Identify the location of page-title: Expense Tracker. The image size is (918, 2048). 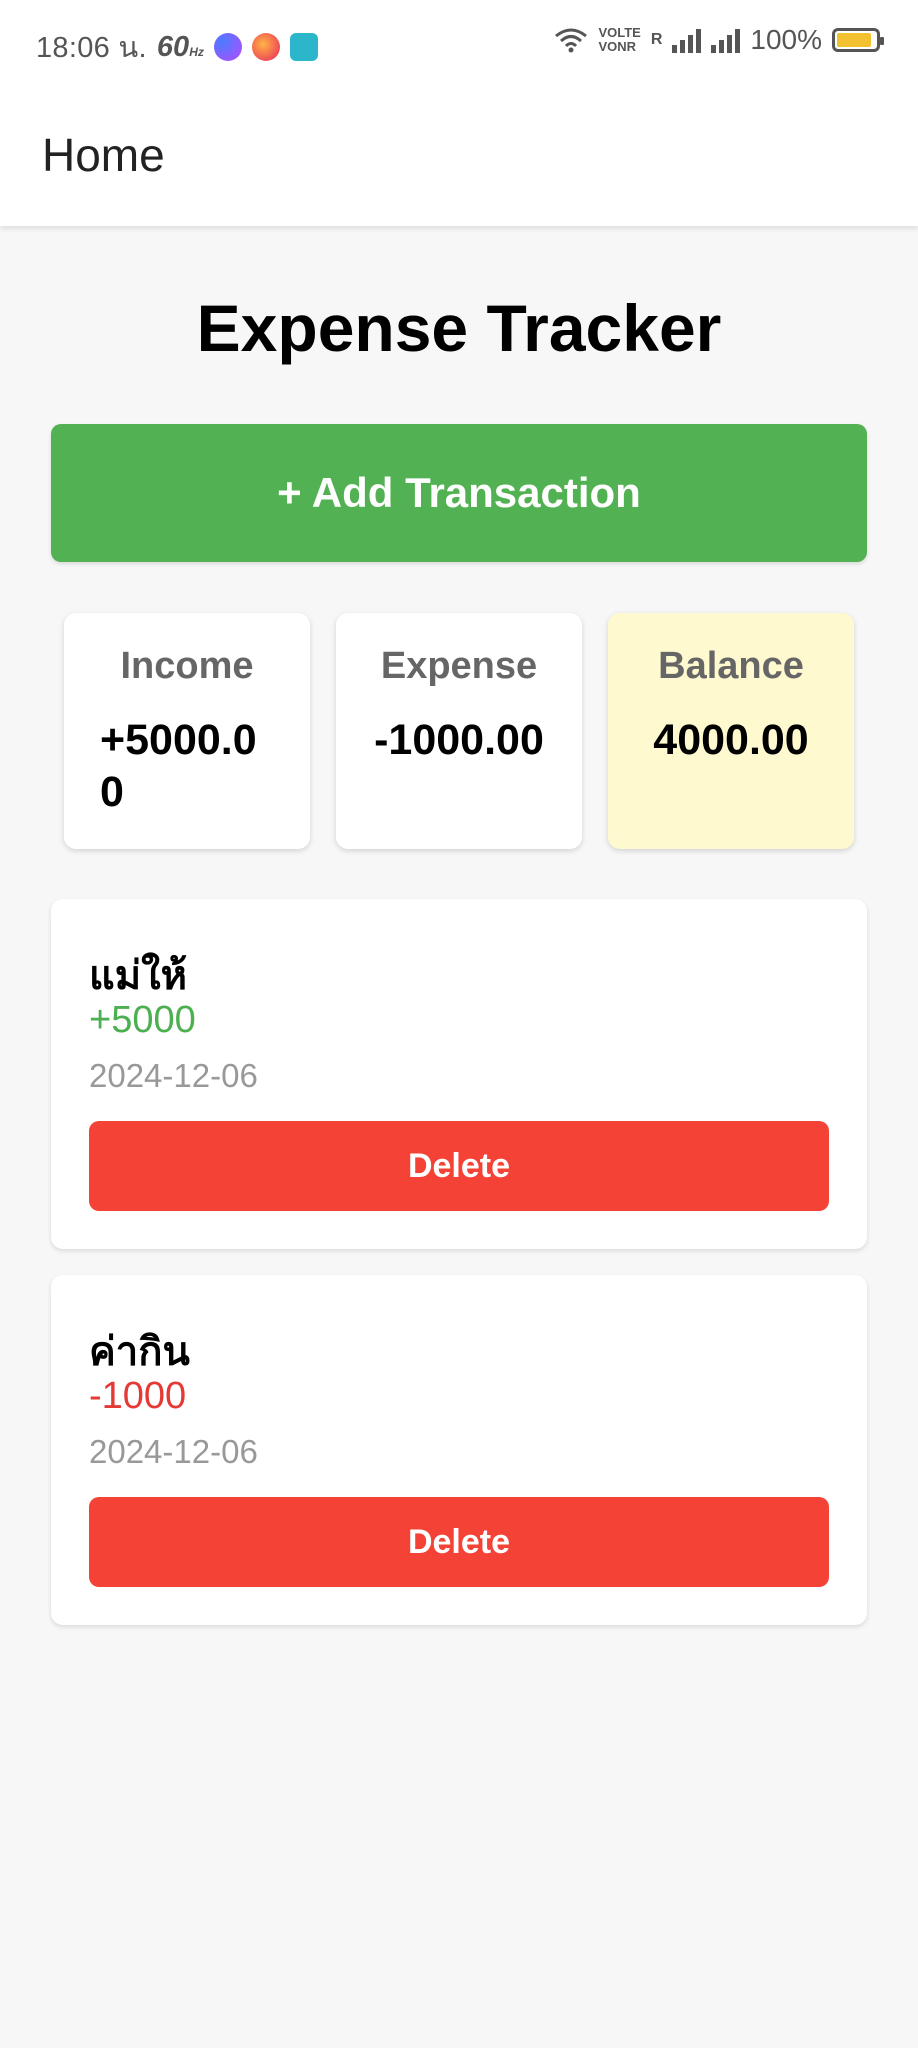
(459, 328).